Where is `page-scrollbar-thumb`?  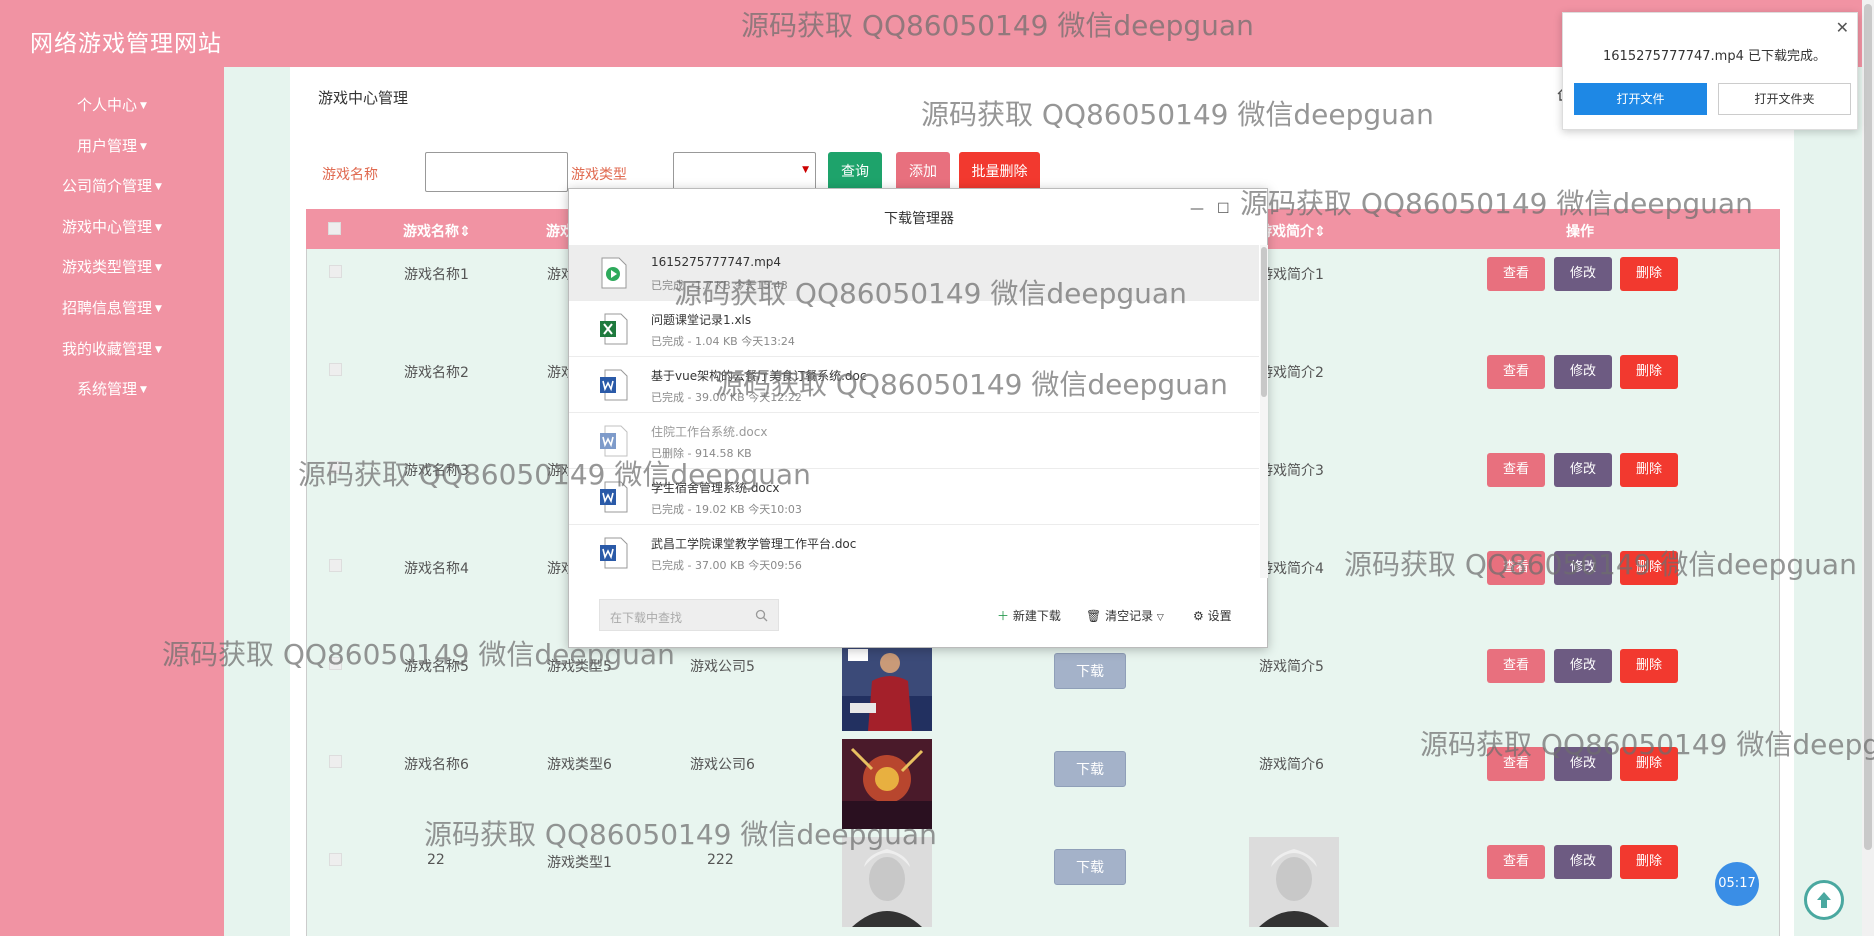 page-scrollbar-thumb is located at coordinates (1868, 427).